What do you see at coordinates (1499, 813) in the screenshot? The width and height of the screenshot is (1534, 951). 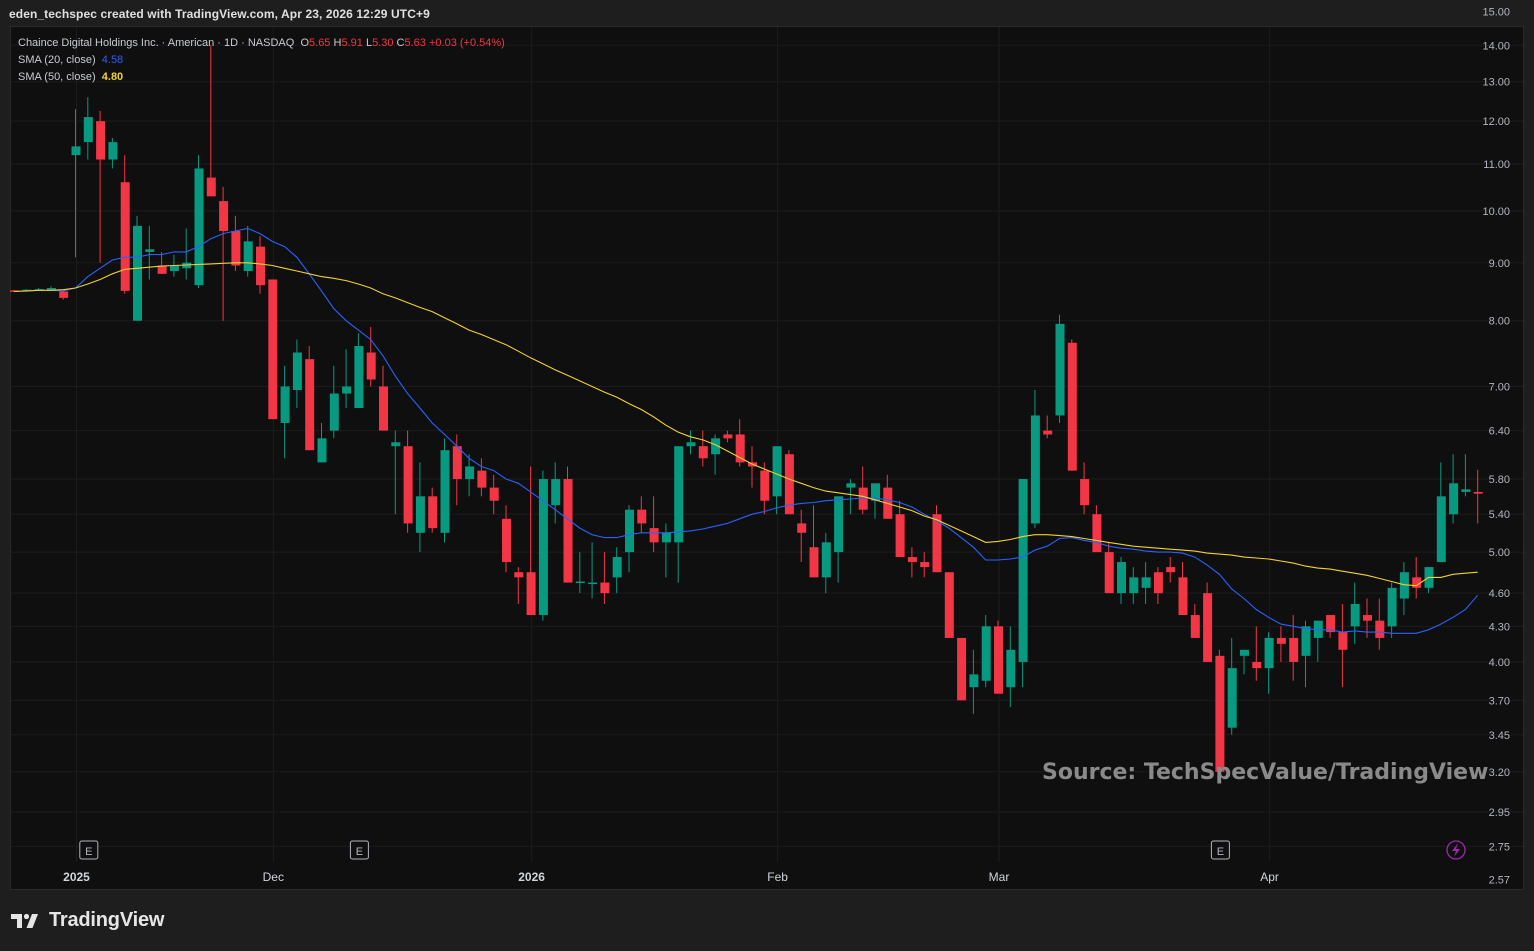 I see `y-tick-label: 2.95` at bounding box center [1499, 813].